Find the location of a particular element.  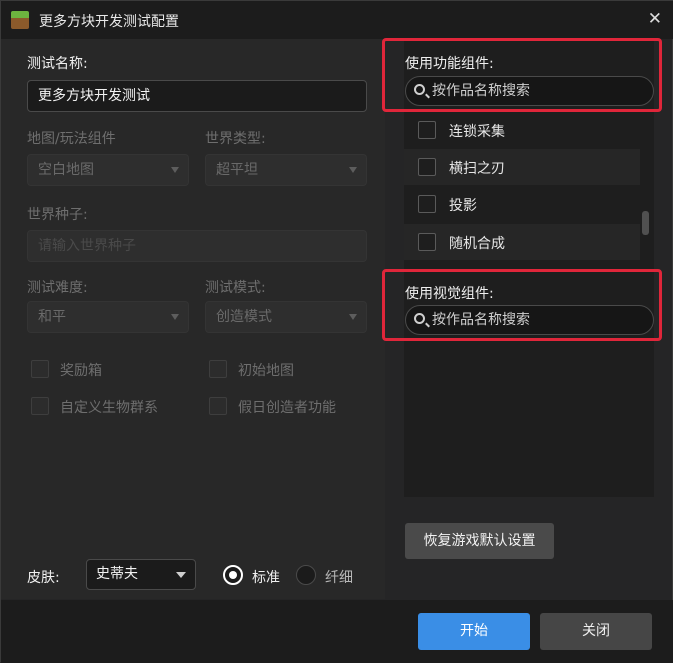

close-icon: ✕ is located at coordinates (655, 19).